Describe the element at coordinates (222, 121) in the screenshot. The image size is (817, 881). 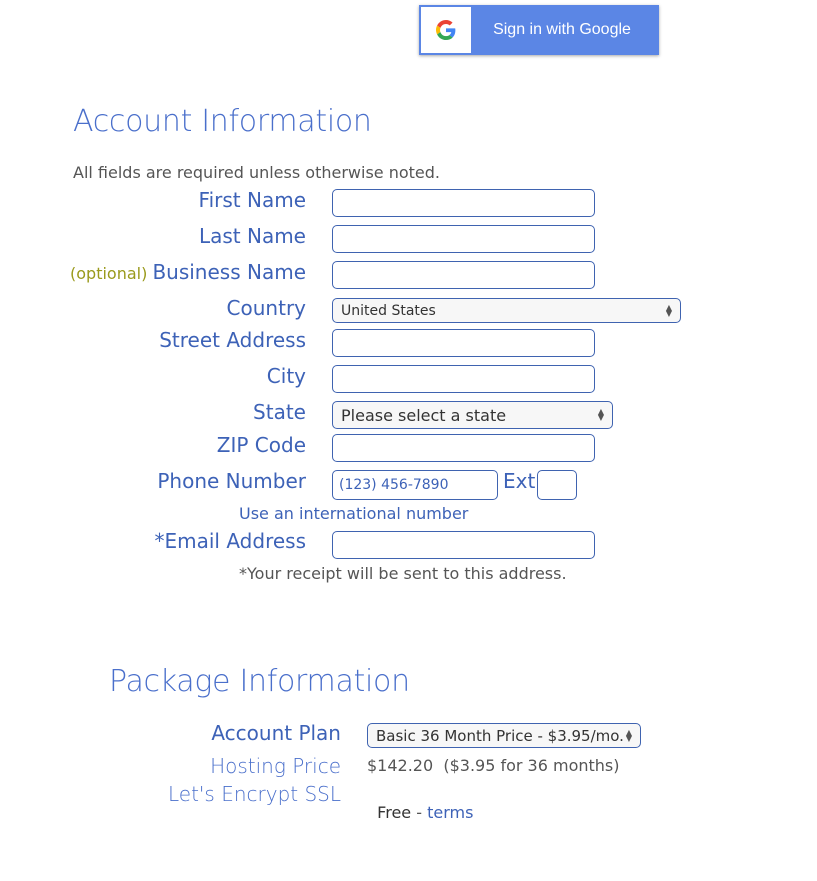
I see `account-info-title: Account Information` at that location.